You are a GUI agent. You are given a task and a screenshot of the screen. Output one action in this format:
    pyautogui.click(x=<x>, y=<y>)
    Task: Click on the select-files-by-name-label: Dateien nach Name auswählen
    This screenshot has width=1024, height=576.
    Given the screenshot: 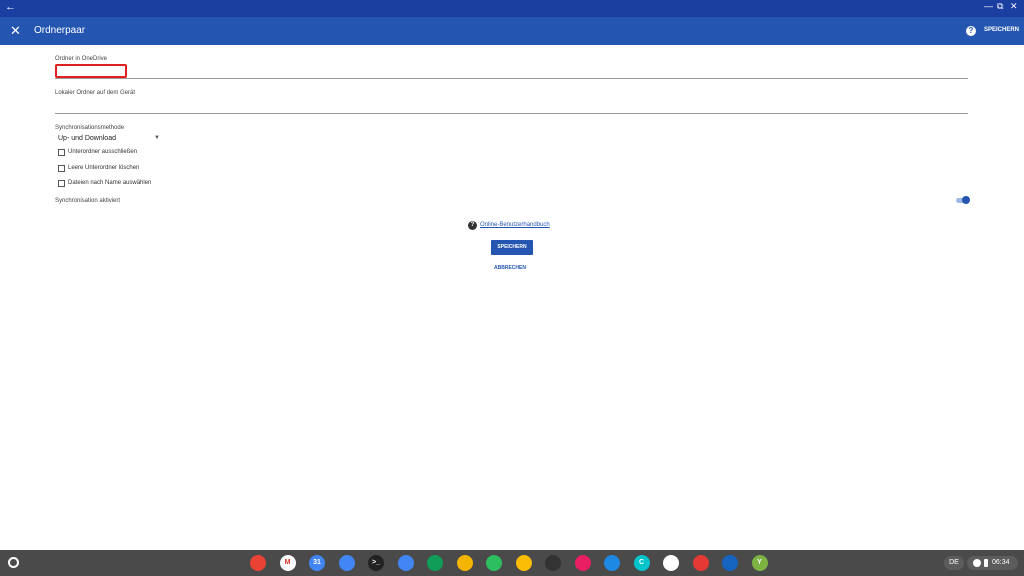 What is the action you would take?
    pyautogui.click(x=109, y=183)
    